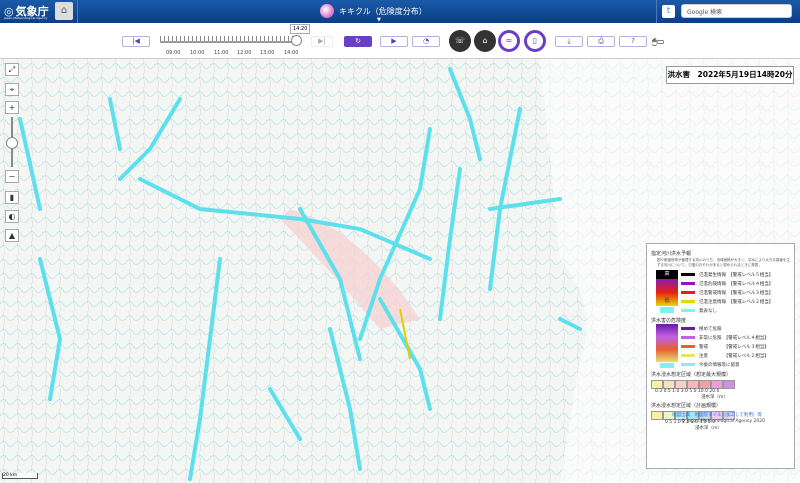 This screenshot has height=483, width=800. Describe the element at coordinates (291, 53) in the screenshot. I see `time-label: 14:00` at that location.